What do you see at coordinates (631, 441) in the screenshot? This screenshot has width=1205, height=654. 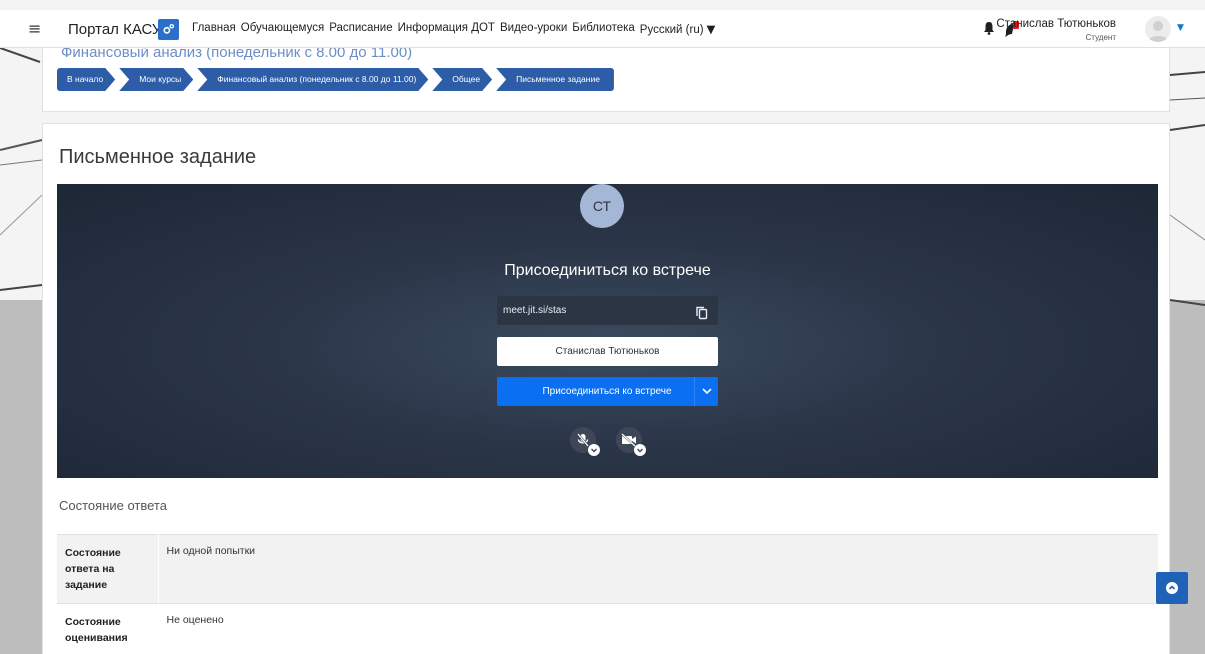 I see `camera-off-button` at bounding box center [631, 441].